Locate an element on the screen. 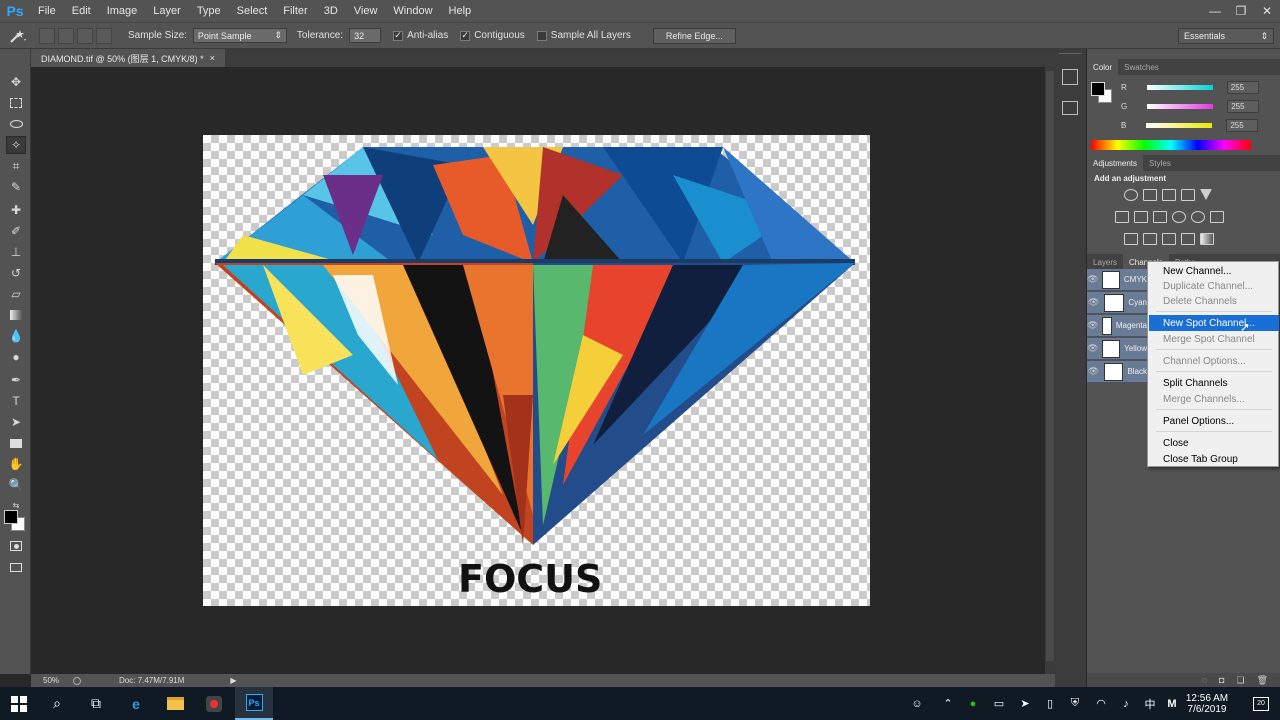  intersect-selection-icon is located at coordinates (104, 35).